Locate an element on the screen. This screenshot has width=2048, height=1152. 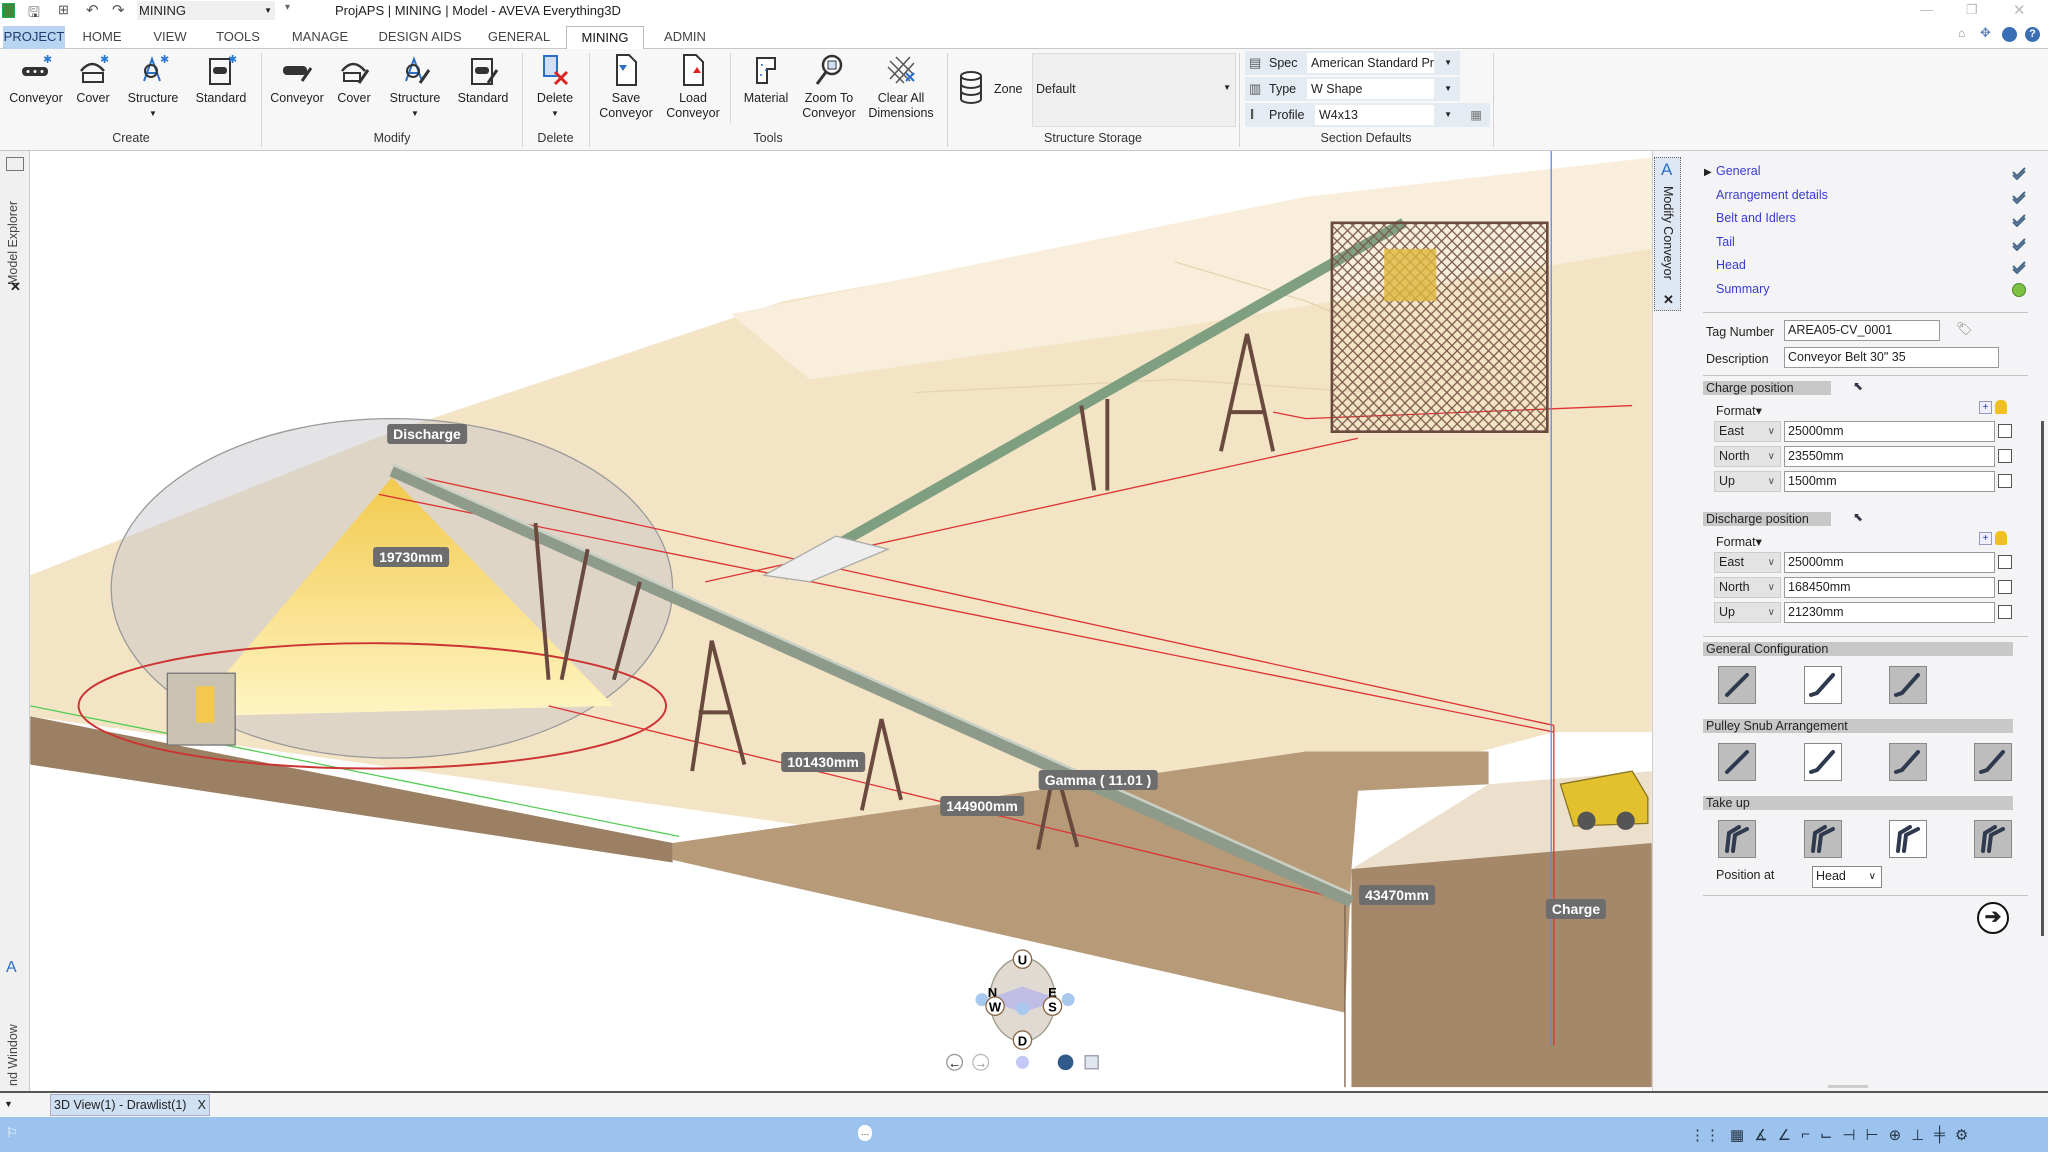
discharge-axis-select: East ∨ is located at coordinates (1747, 562).